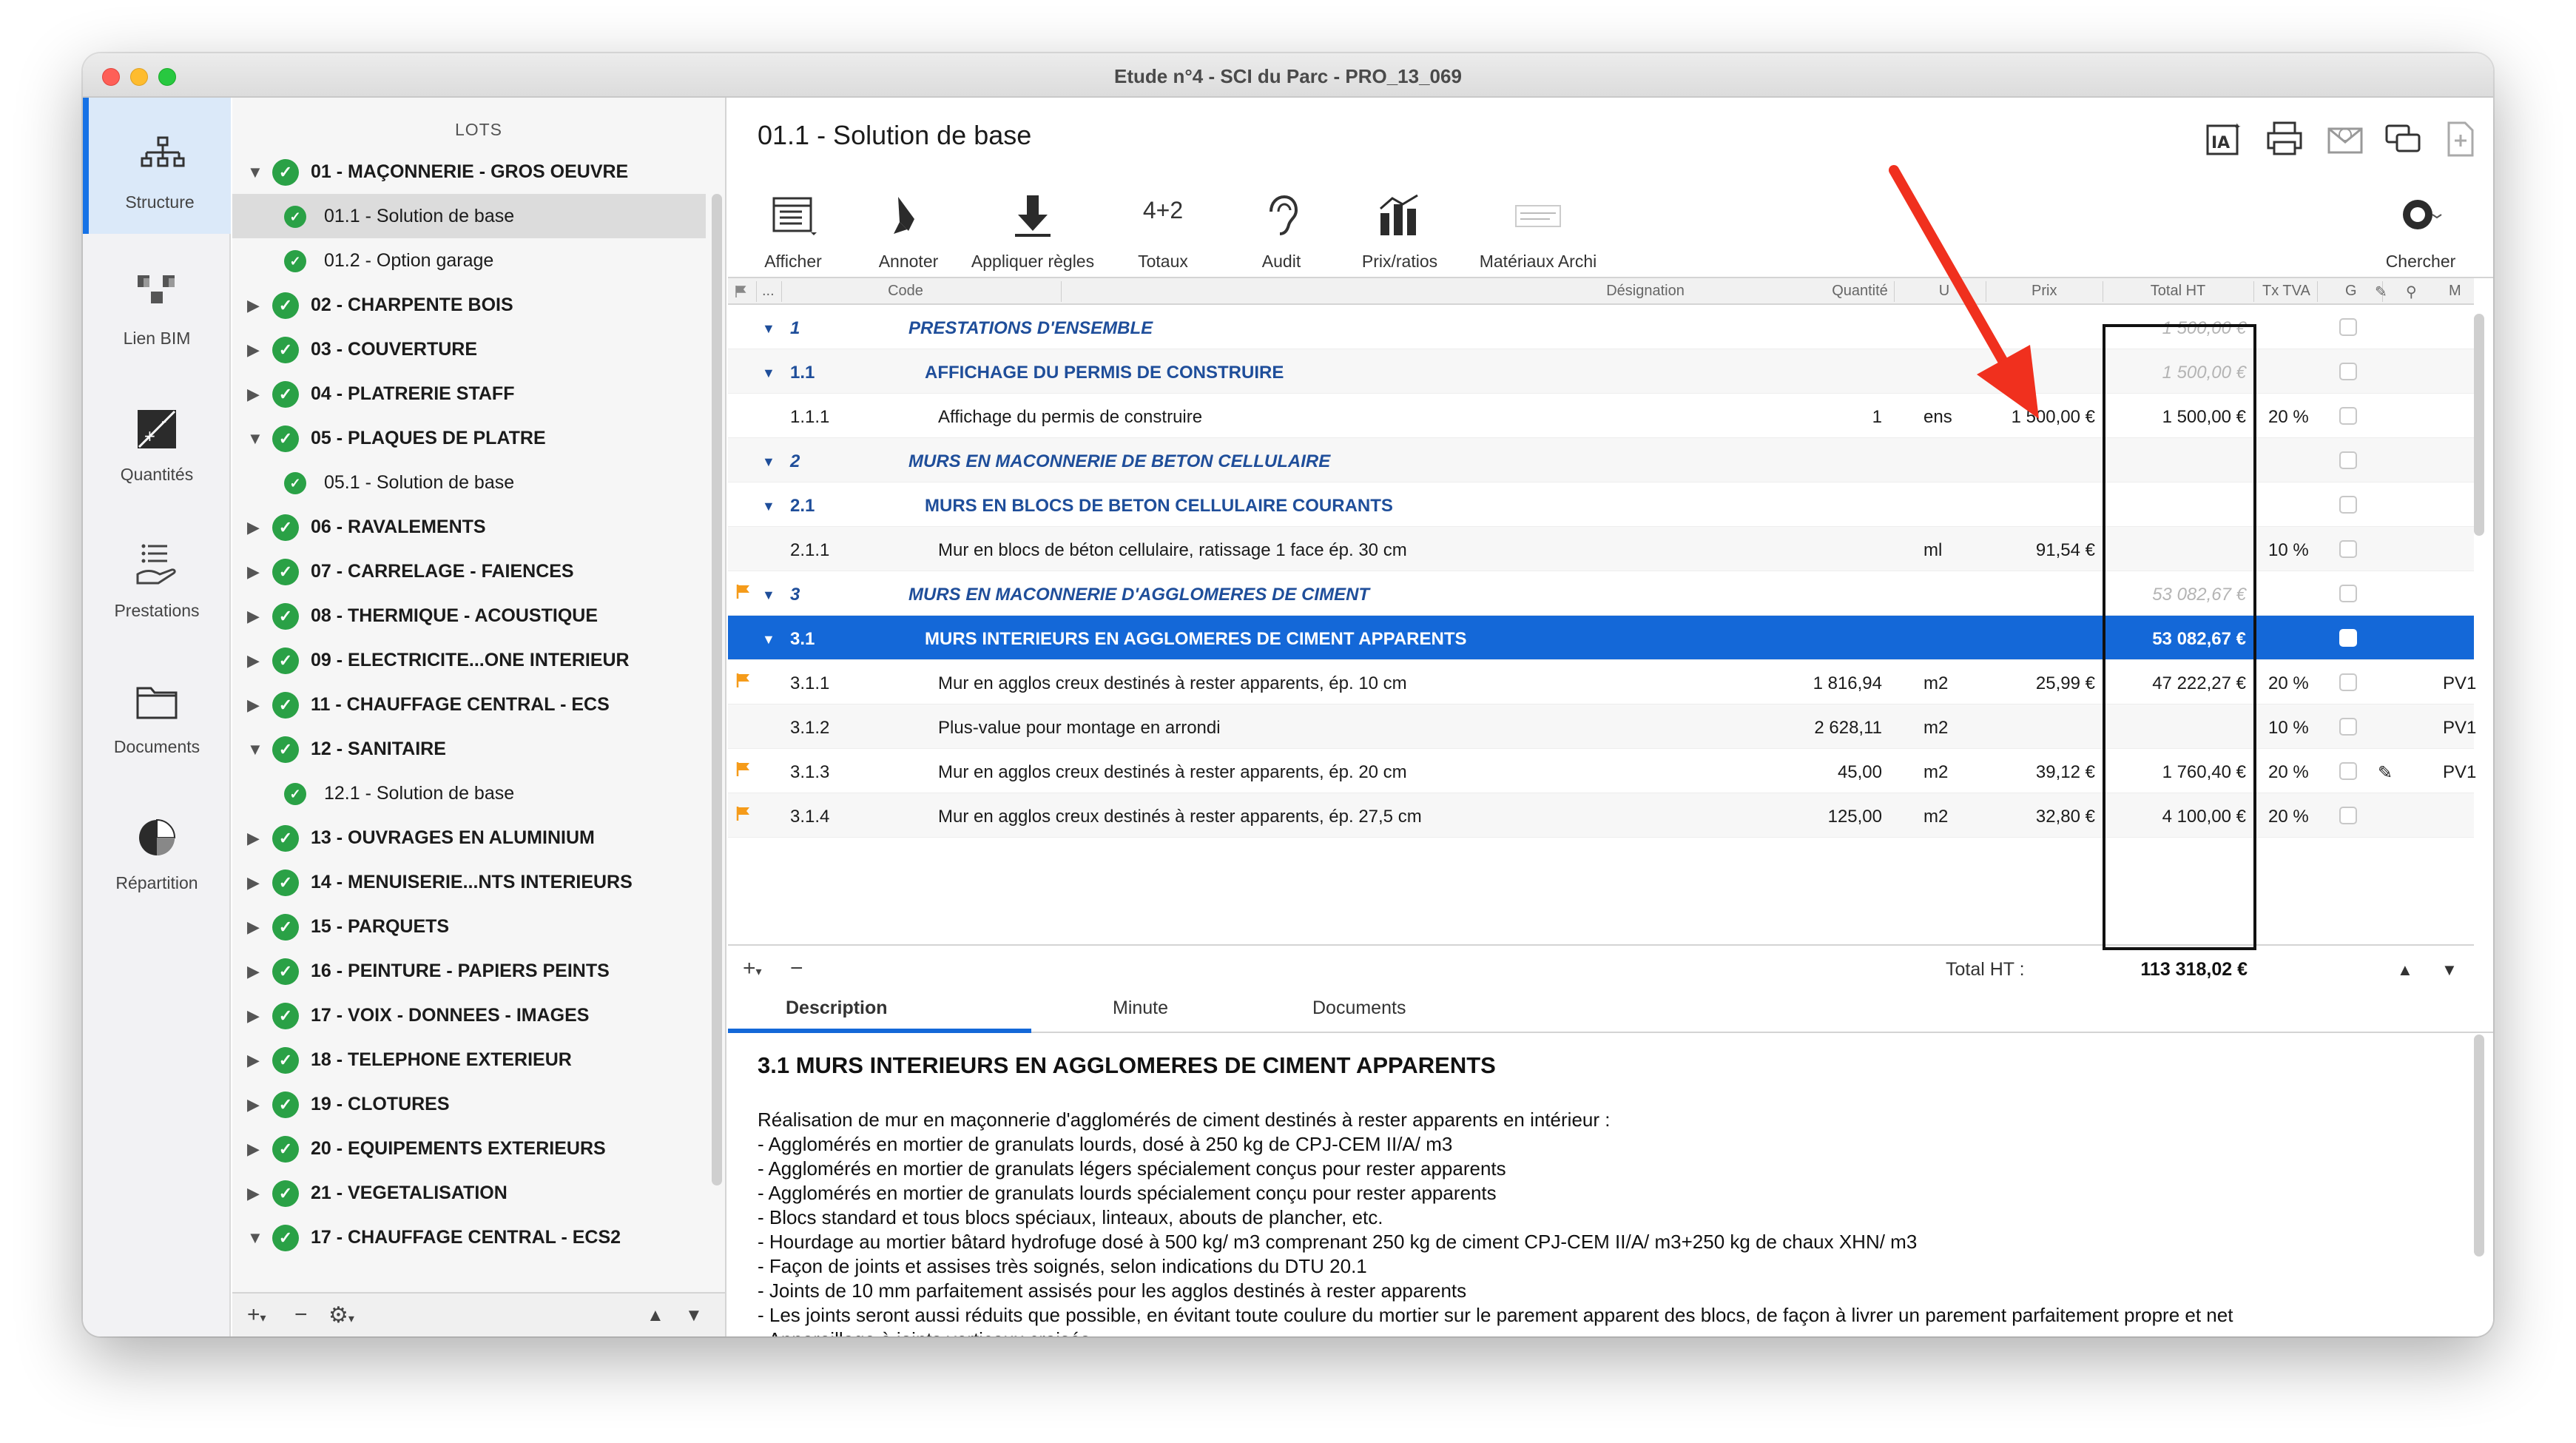  Describe the element at coordinates (2403, 139) in the screenshot. I see `chat-icon` at that location.